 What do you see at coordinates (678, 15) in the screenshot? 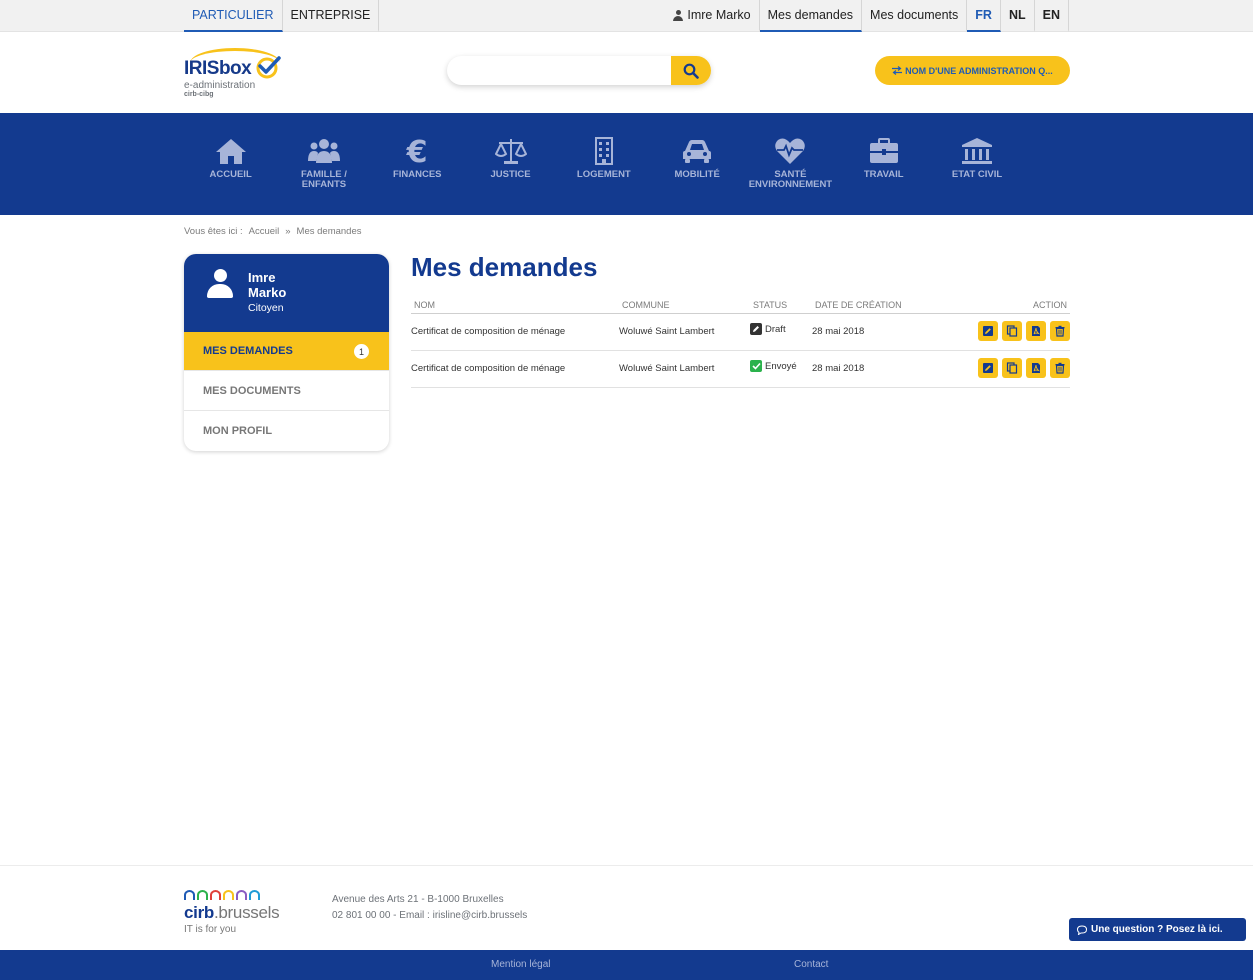
I see `user-icon` at bounding box center [678, 15].